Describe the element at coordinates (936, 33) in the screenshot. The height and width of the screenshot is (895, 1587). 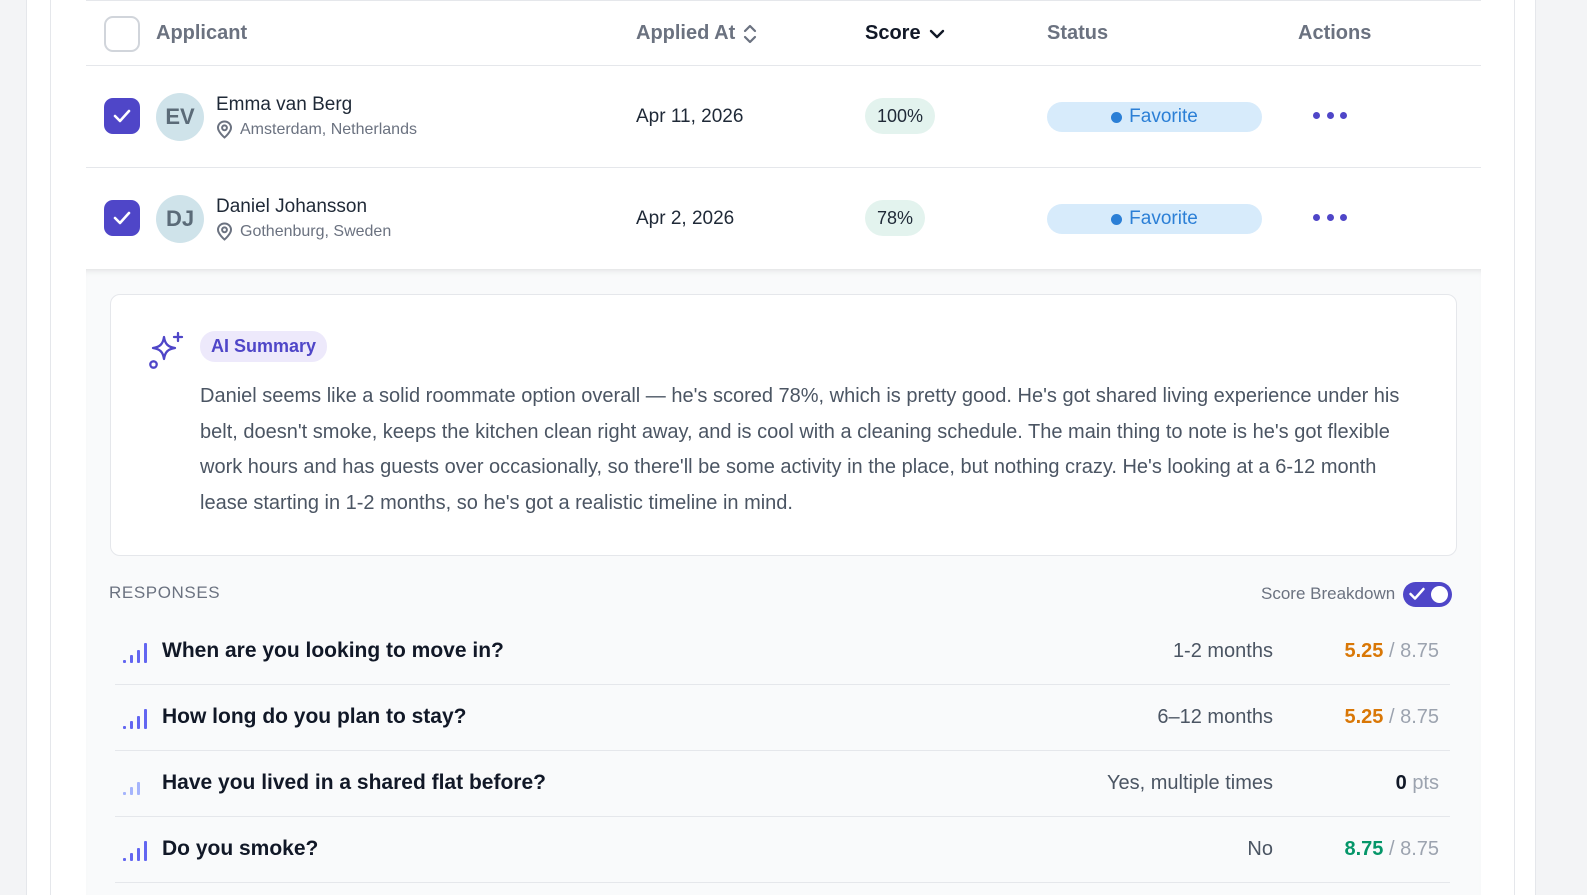
I see `chevron-down-icon` at that location.